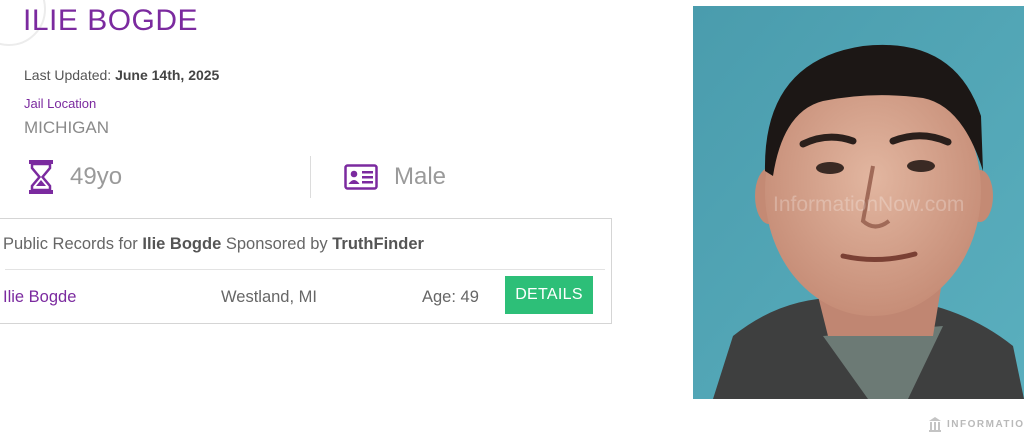 The width and height of the screenshot is (1024, 445). Describe the element at coordinates (276, 244) in the screenshot. I see `records-middle: Sponsored by` at that location.